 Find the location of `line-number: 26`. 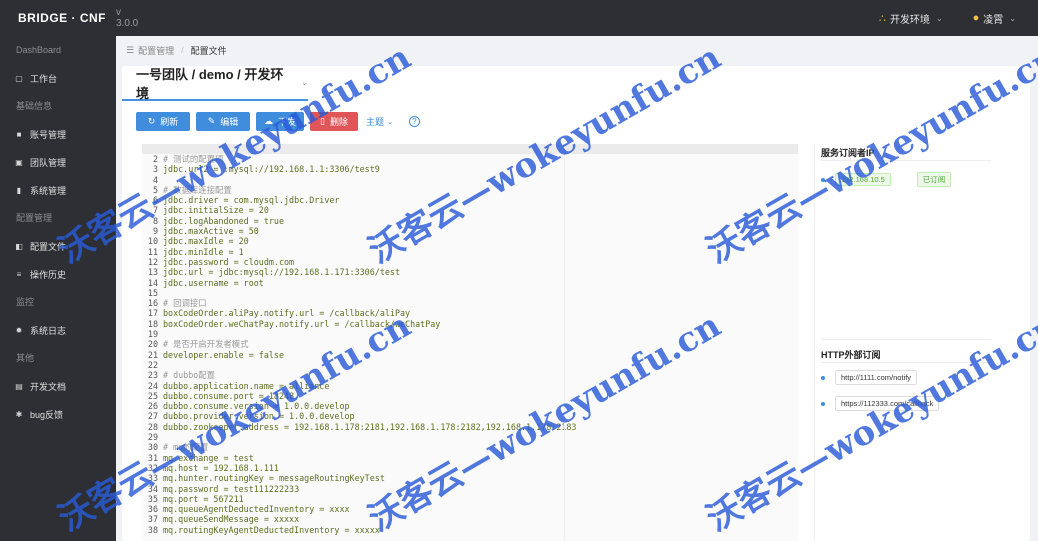

line-number: 26 is located at coordinates (152, 406).